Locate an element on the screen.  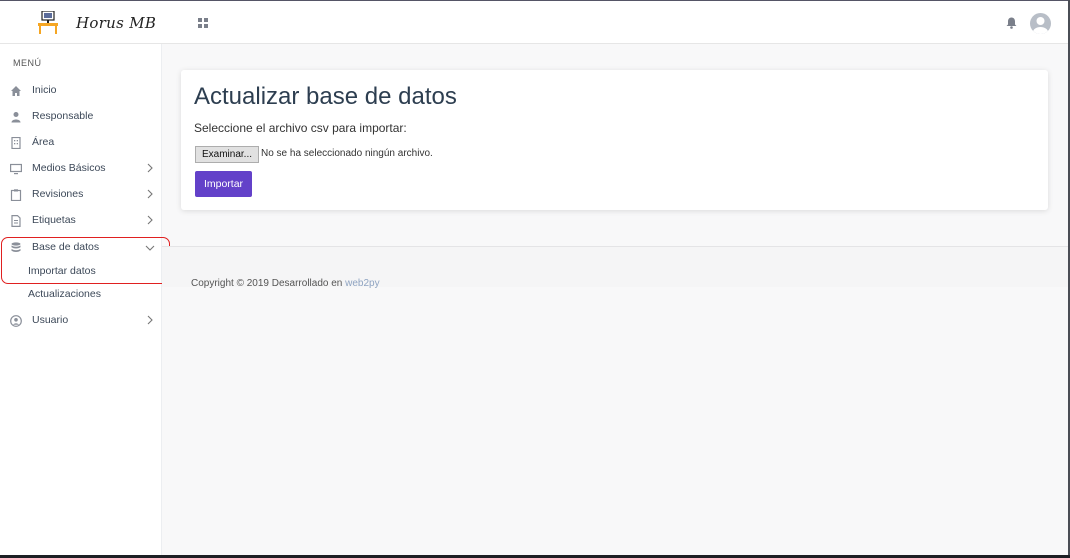
submenu-item-importar-datos: Importar datos is located at coordinates (62, 271).